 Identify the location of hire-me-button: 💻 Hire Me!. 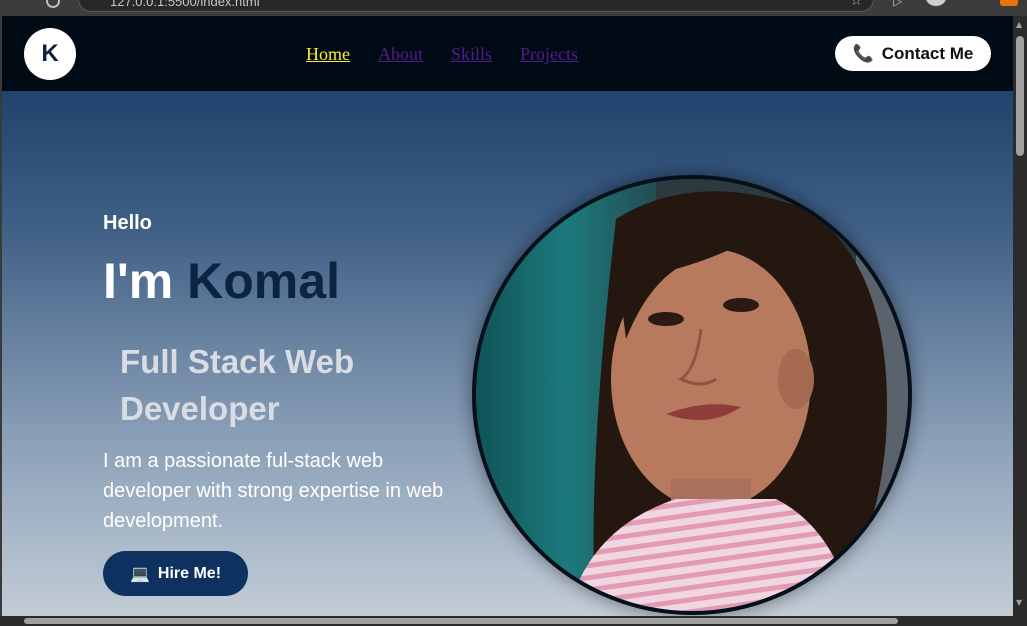
(175, 573).